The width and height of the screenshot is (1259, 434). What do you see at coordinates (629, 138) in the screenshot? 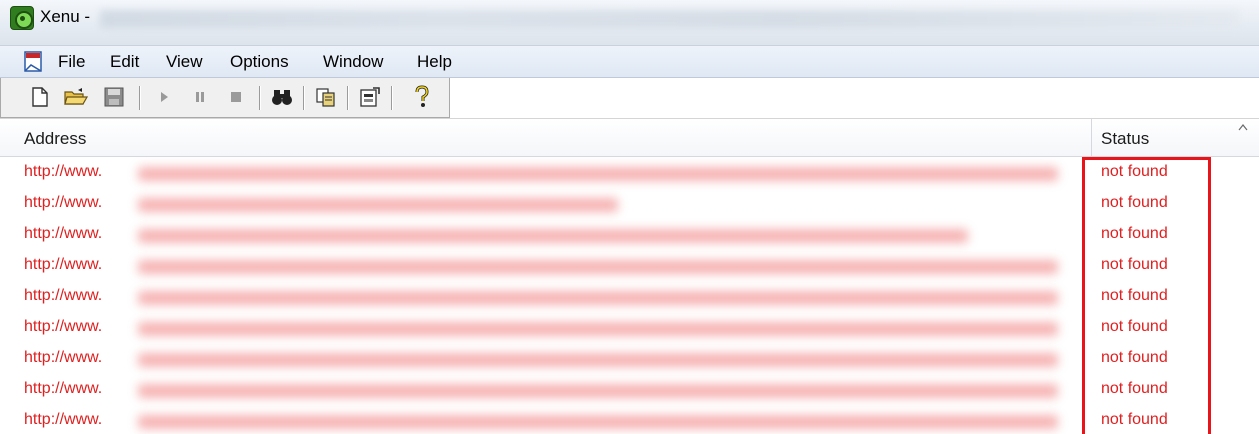
I see `table-header: Address Status` at bounding box center [629, 138].